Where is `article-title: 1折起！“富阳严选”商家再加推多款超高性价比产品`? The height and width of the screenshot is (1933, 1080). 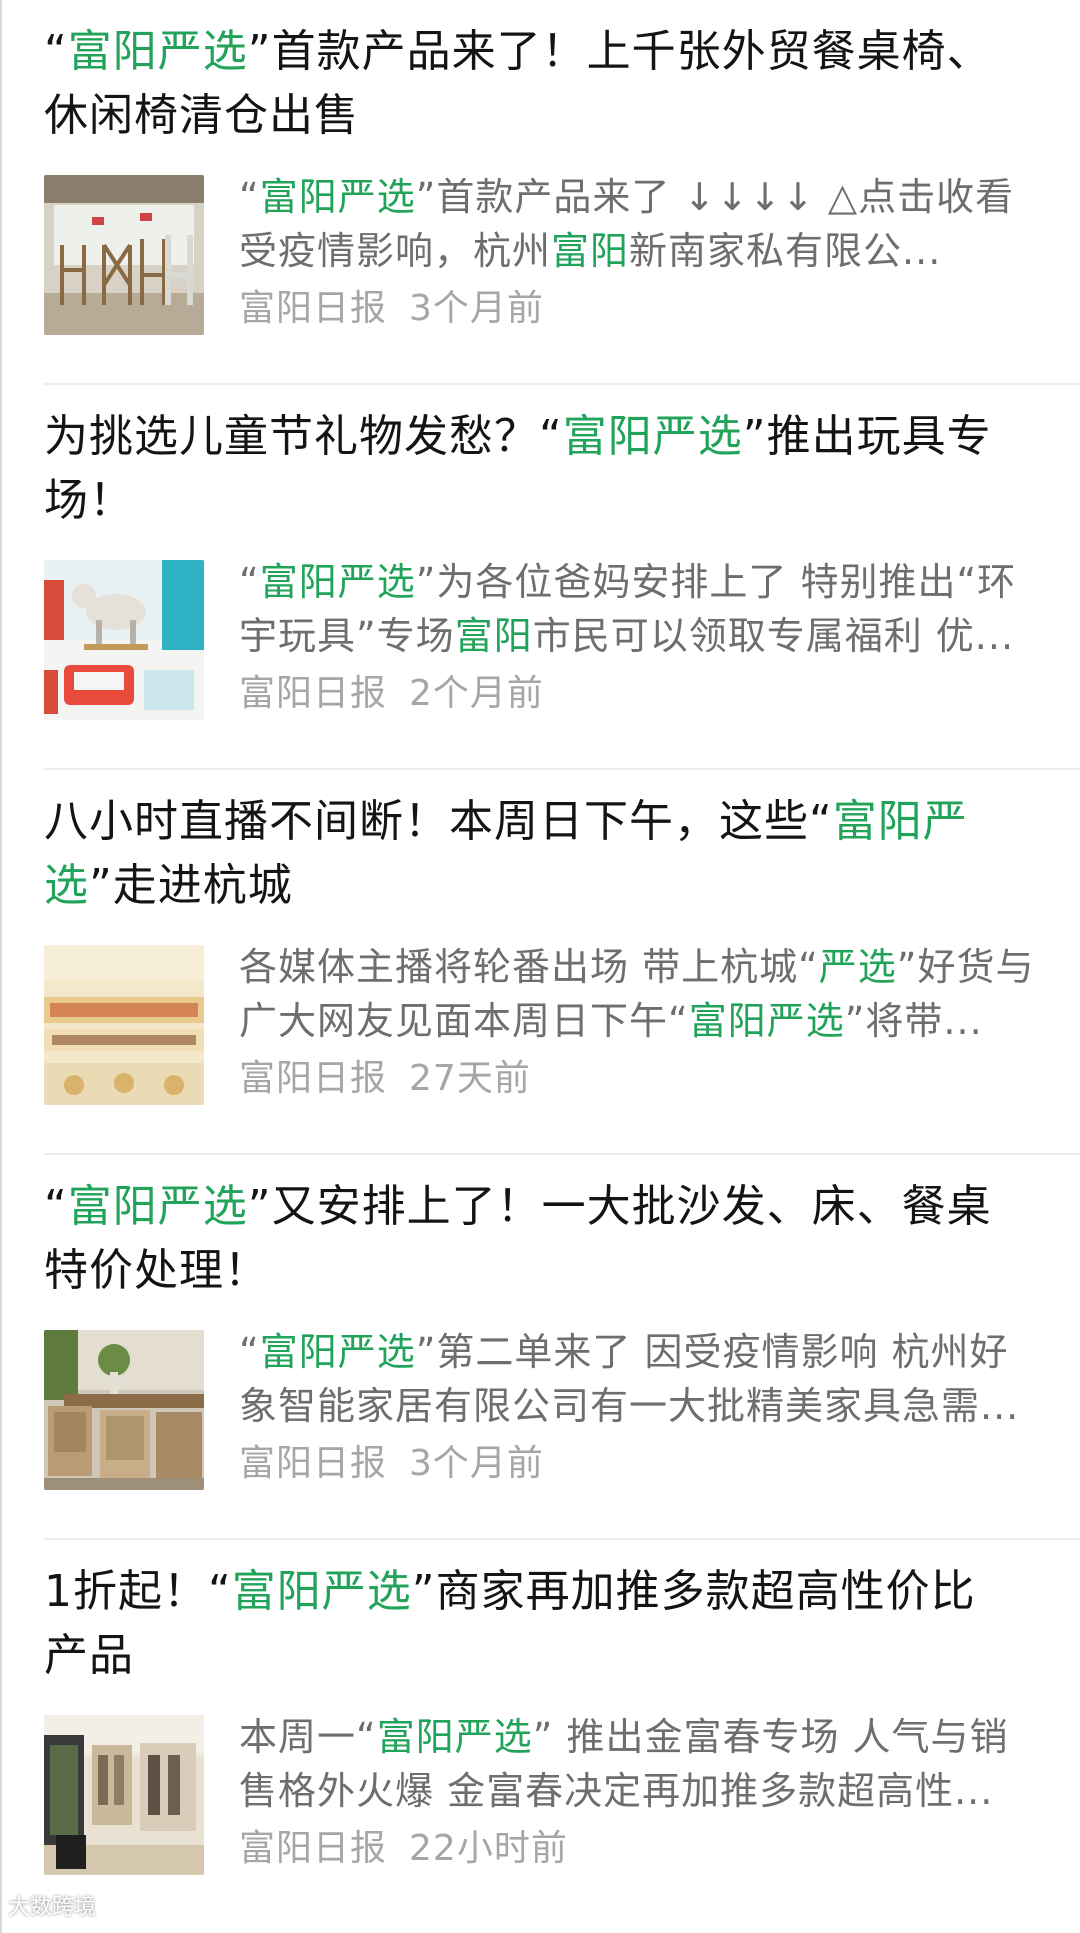 article-title: 1折起！“富阳严选”商家再加推多款超高性价比产品 is located at coordinates (524, 1624).